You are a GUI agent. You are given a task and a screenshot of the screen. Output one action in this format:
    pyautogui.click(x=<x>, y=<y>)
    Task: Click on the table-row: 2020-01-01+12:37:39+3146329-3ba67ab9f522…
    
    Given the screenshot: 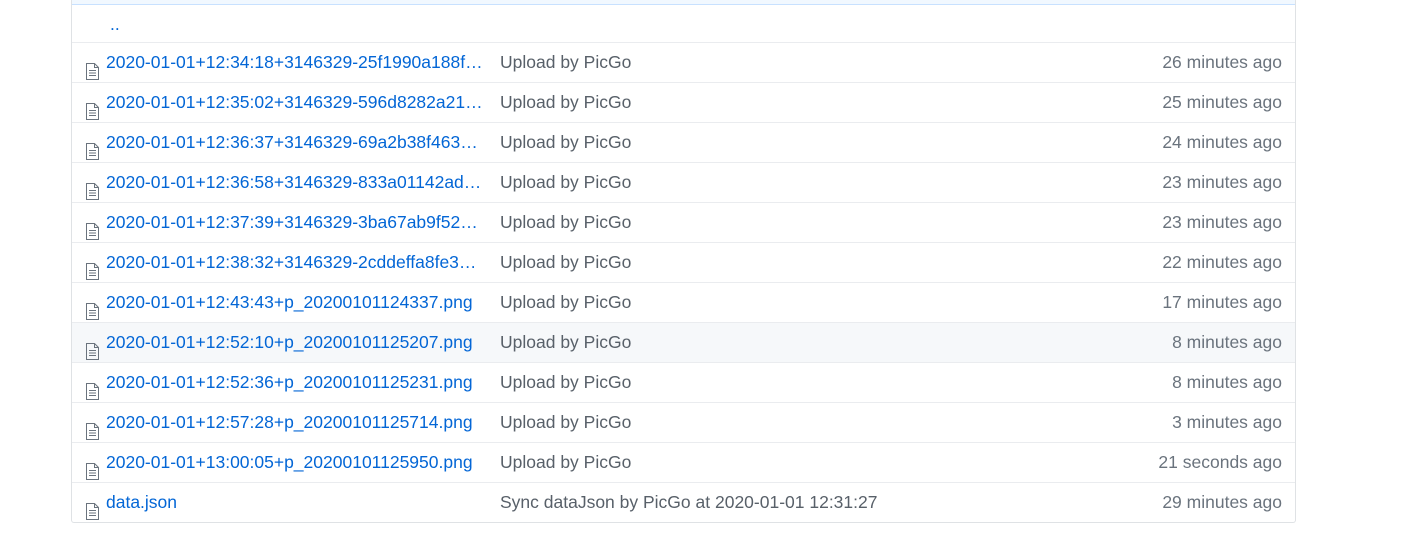 What is the action you would take?
    pyautogui.click(x=683, y=222)
    